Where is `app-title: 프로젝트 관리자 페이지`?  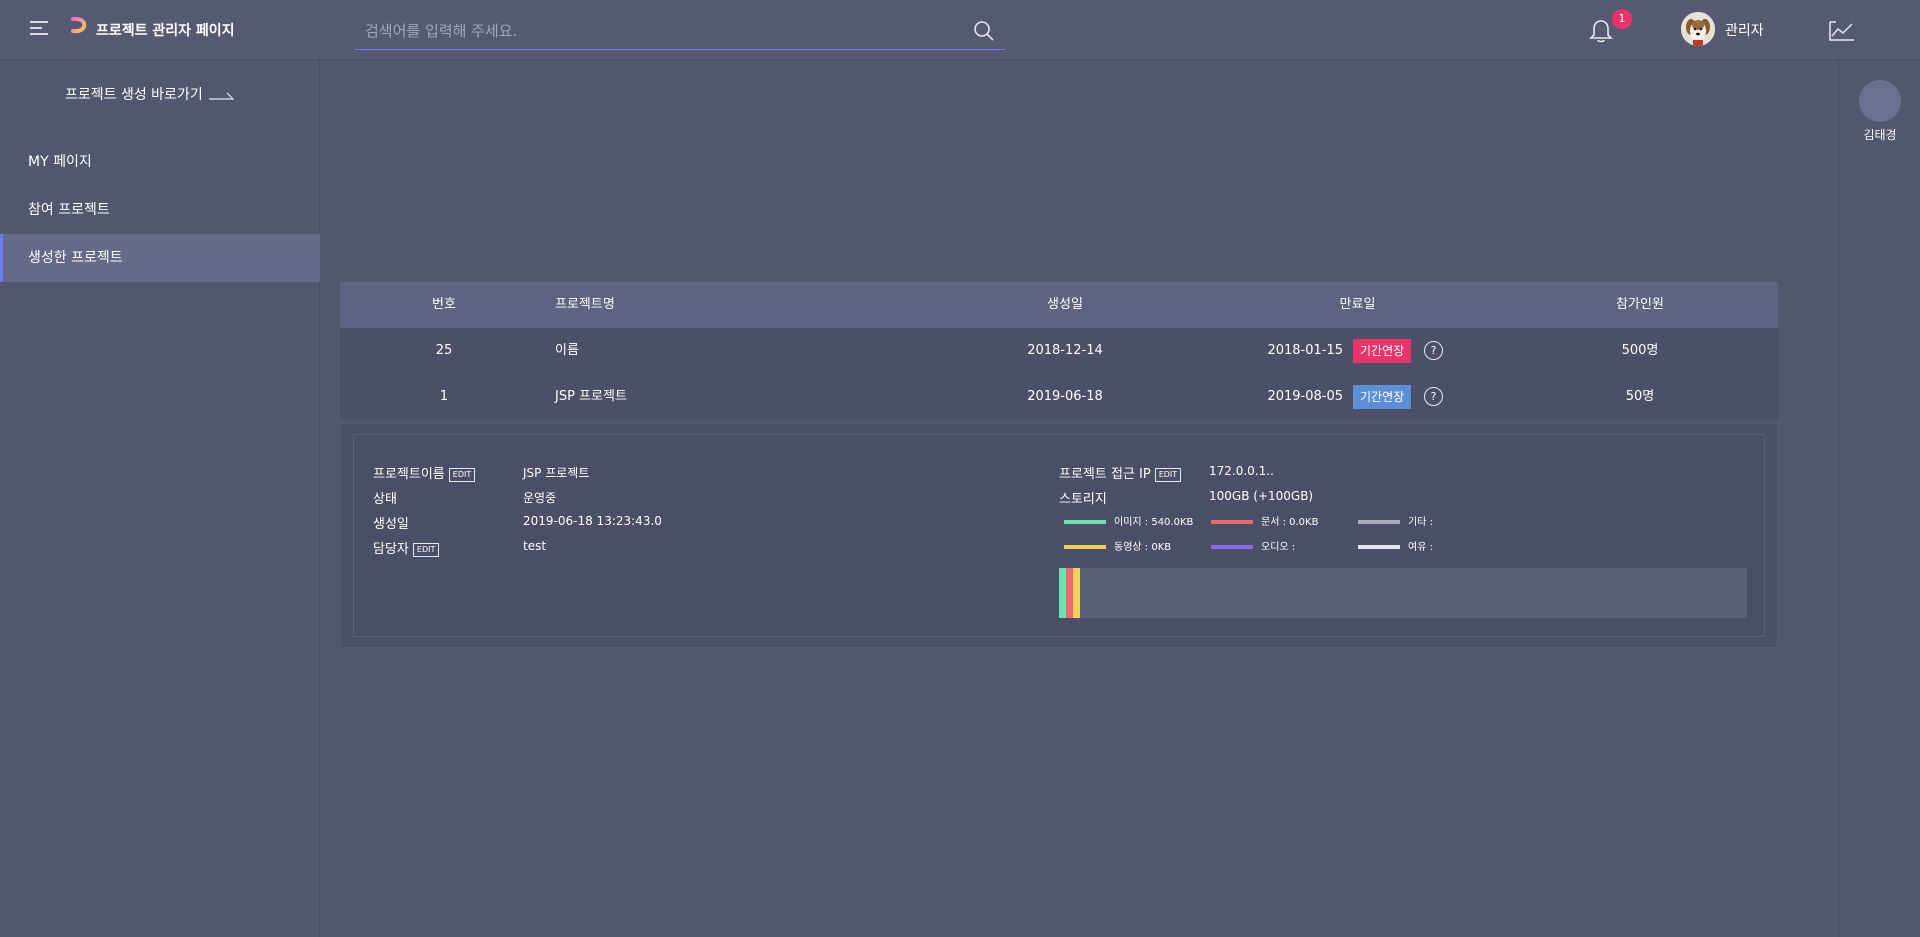
app-title: 프로젝트 관리자 페이지 is located at coordinates (165, 31).